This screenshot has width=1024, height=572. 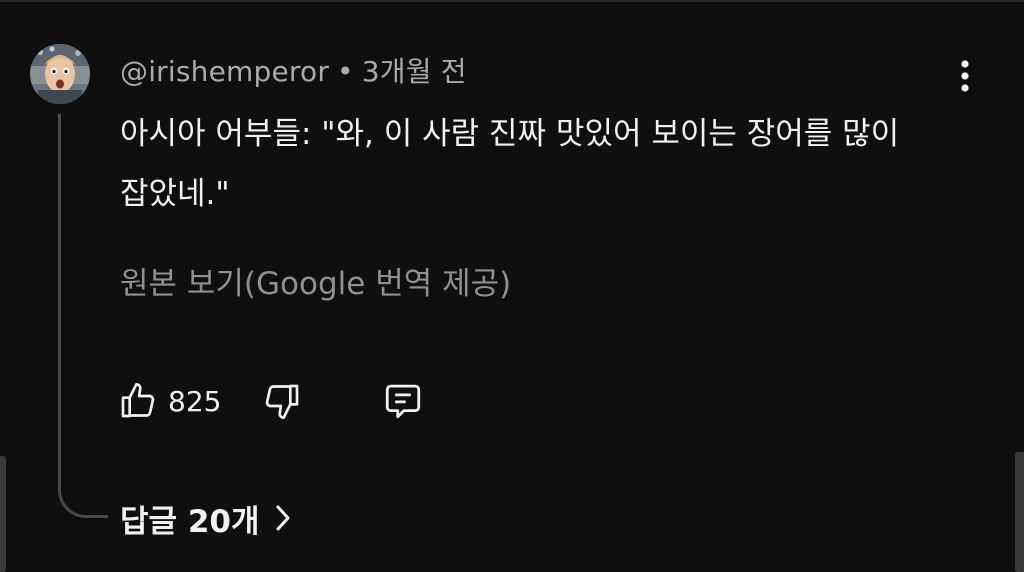 I want to click on chevron-right-icon, so click(x=283, y=518).